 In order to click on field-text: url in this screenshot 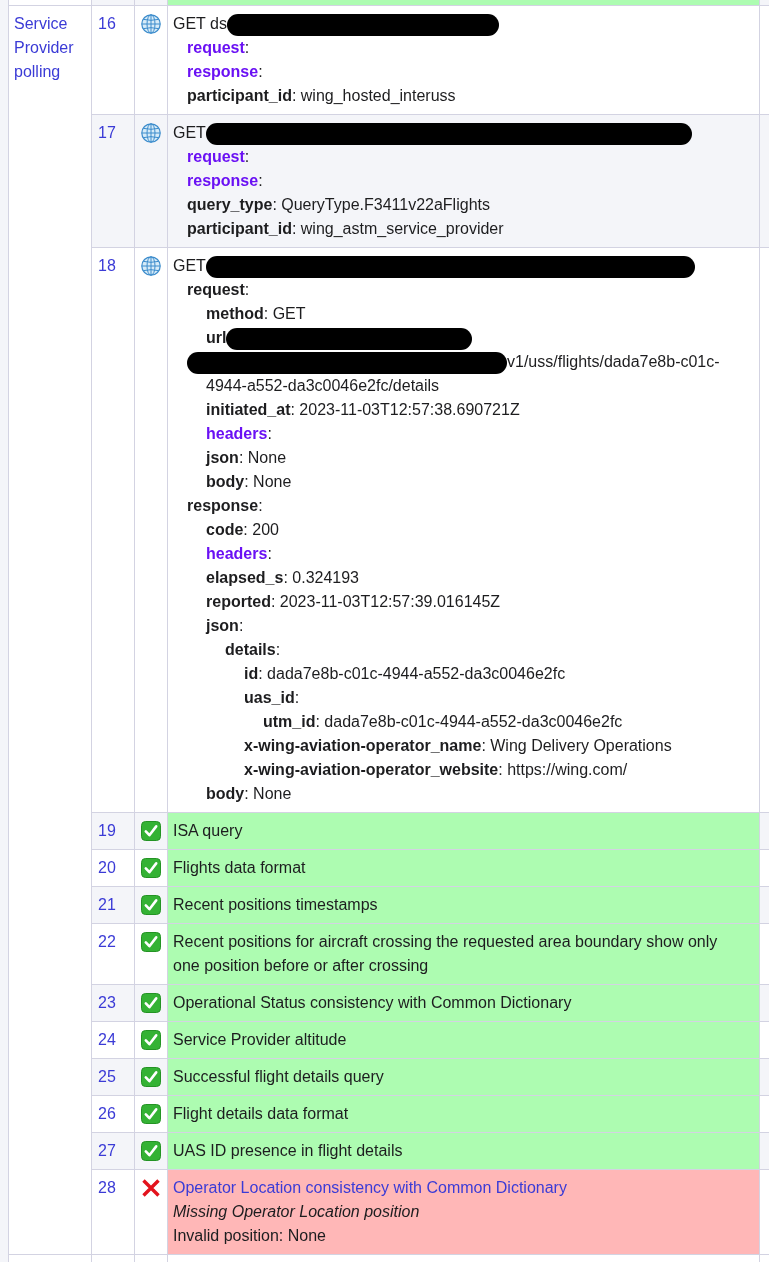, I will do `click(216, 337)`.